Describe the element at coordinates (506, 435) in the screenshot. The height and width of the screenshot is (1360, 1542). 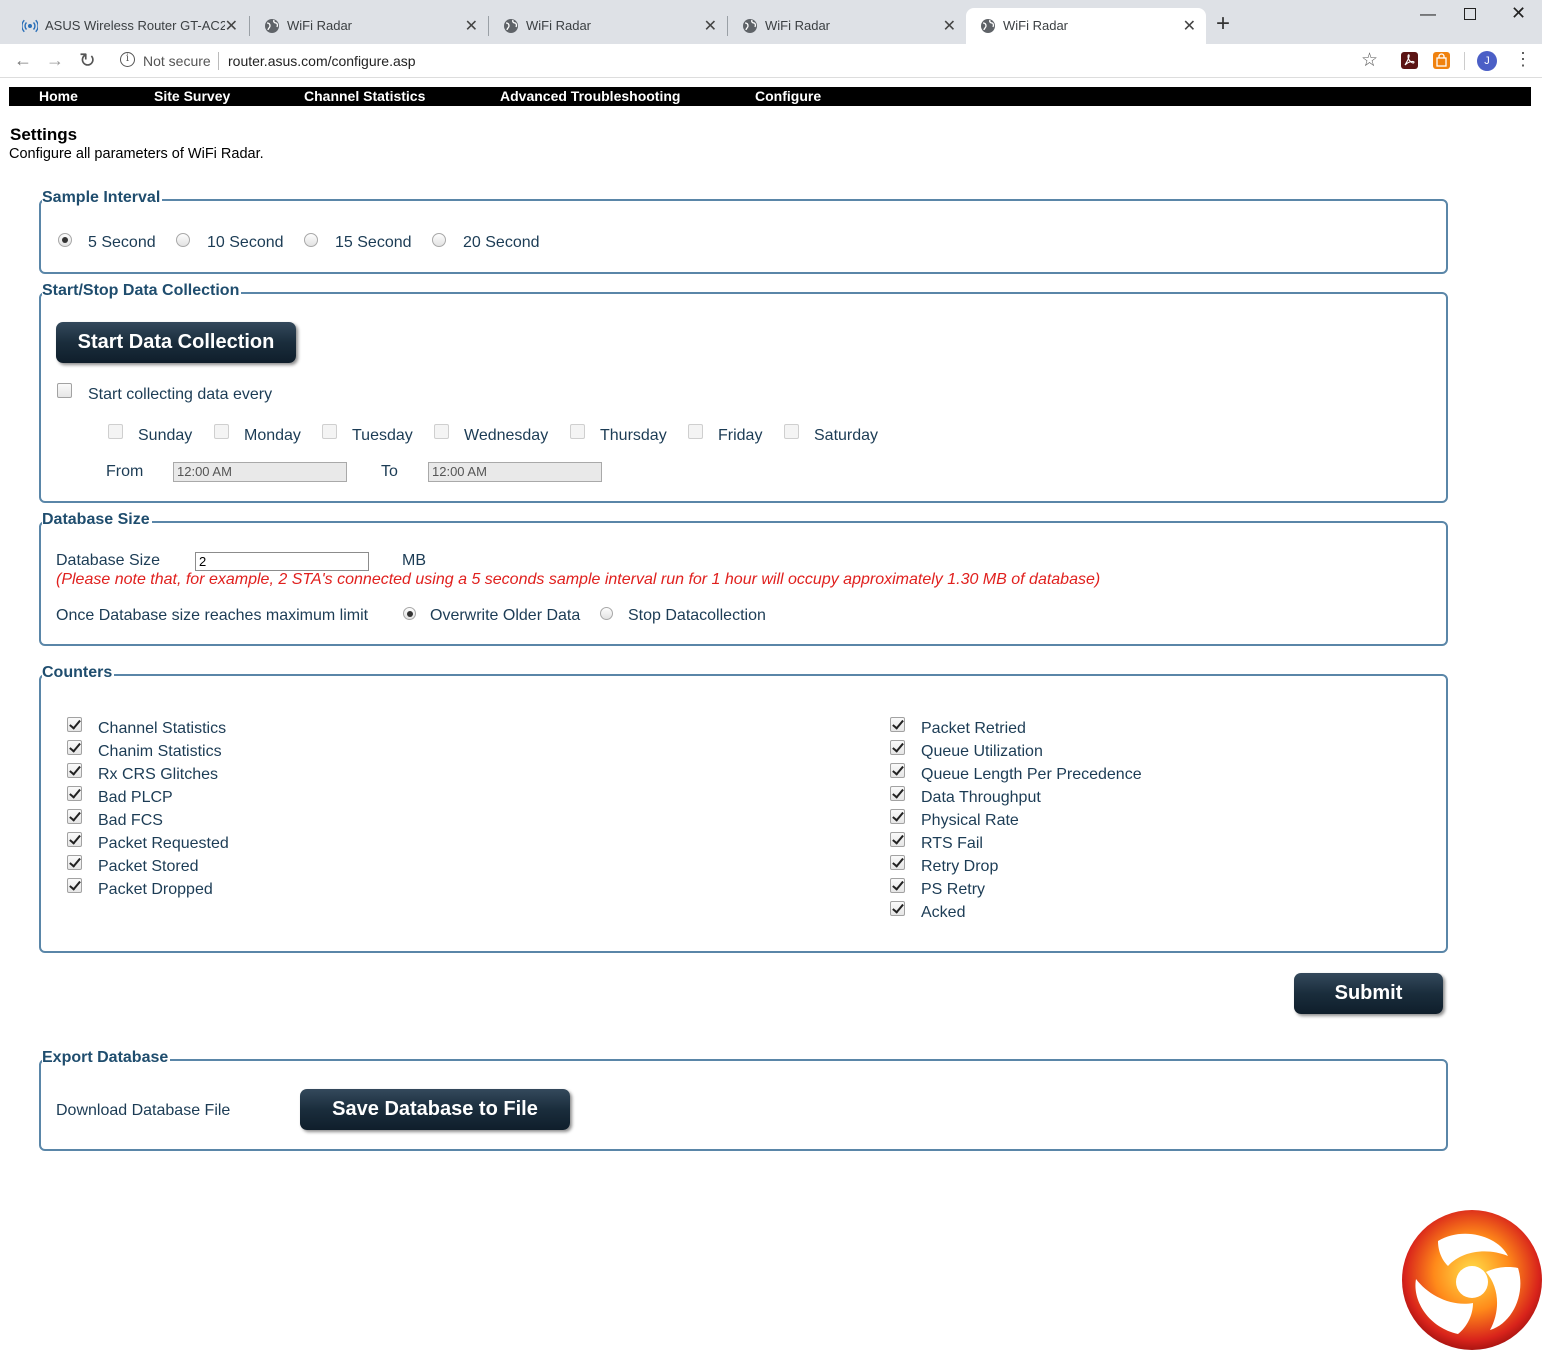
I see `day-label-wednesday: Wednesday` at that location.